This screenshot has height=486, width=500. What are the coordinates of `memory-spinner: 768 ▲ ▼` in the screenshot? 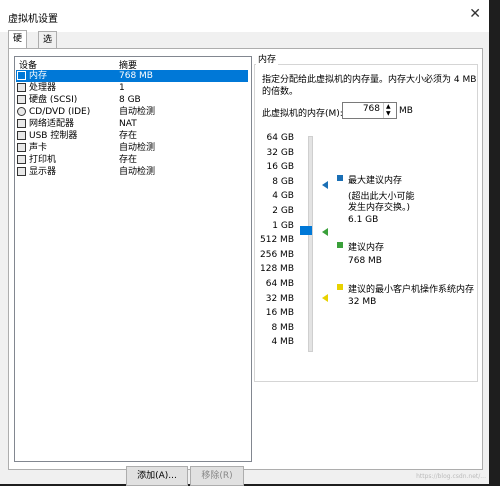 It's located at (369, 110).